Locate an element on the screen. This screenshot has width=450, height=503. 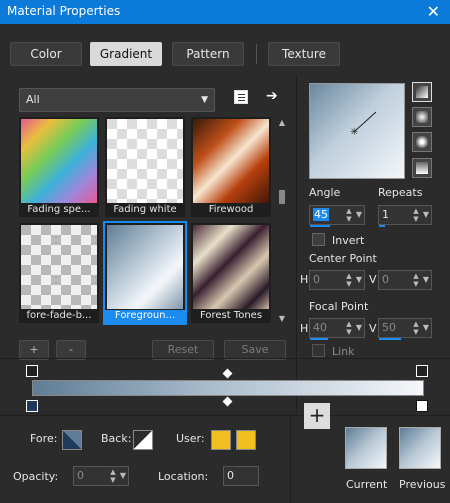
repeats-value: 1 is located at coordinates (385, 214).